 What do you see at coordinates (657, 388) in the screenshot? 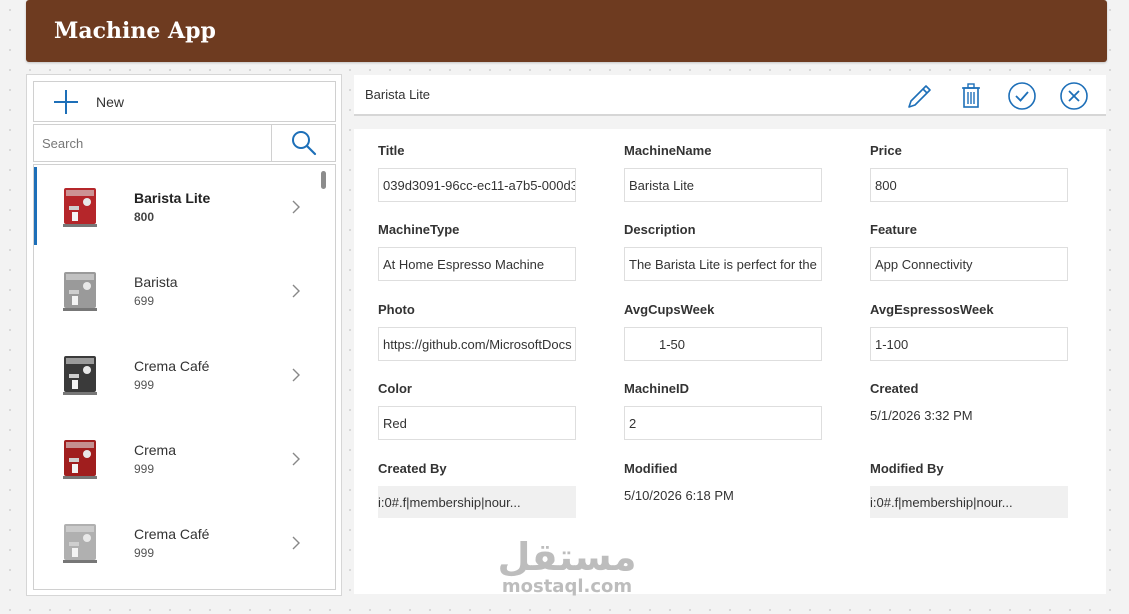
I see `field-label: MachineID` at bounding box center [657, 388].